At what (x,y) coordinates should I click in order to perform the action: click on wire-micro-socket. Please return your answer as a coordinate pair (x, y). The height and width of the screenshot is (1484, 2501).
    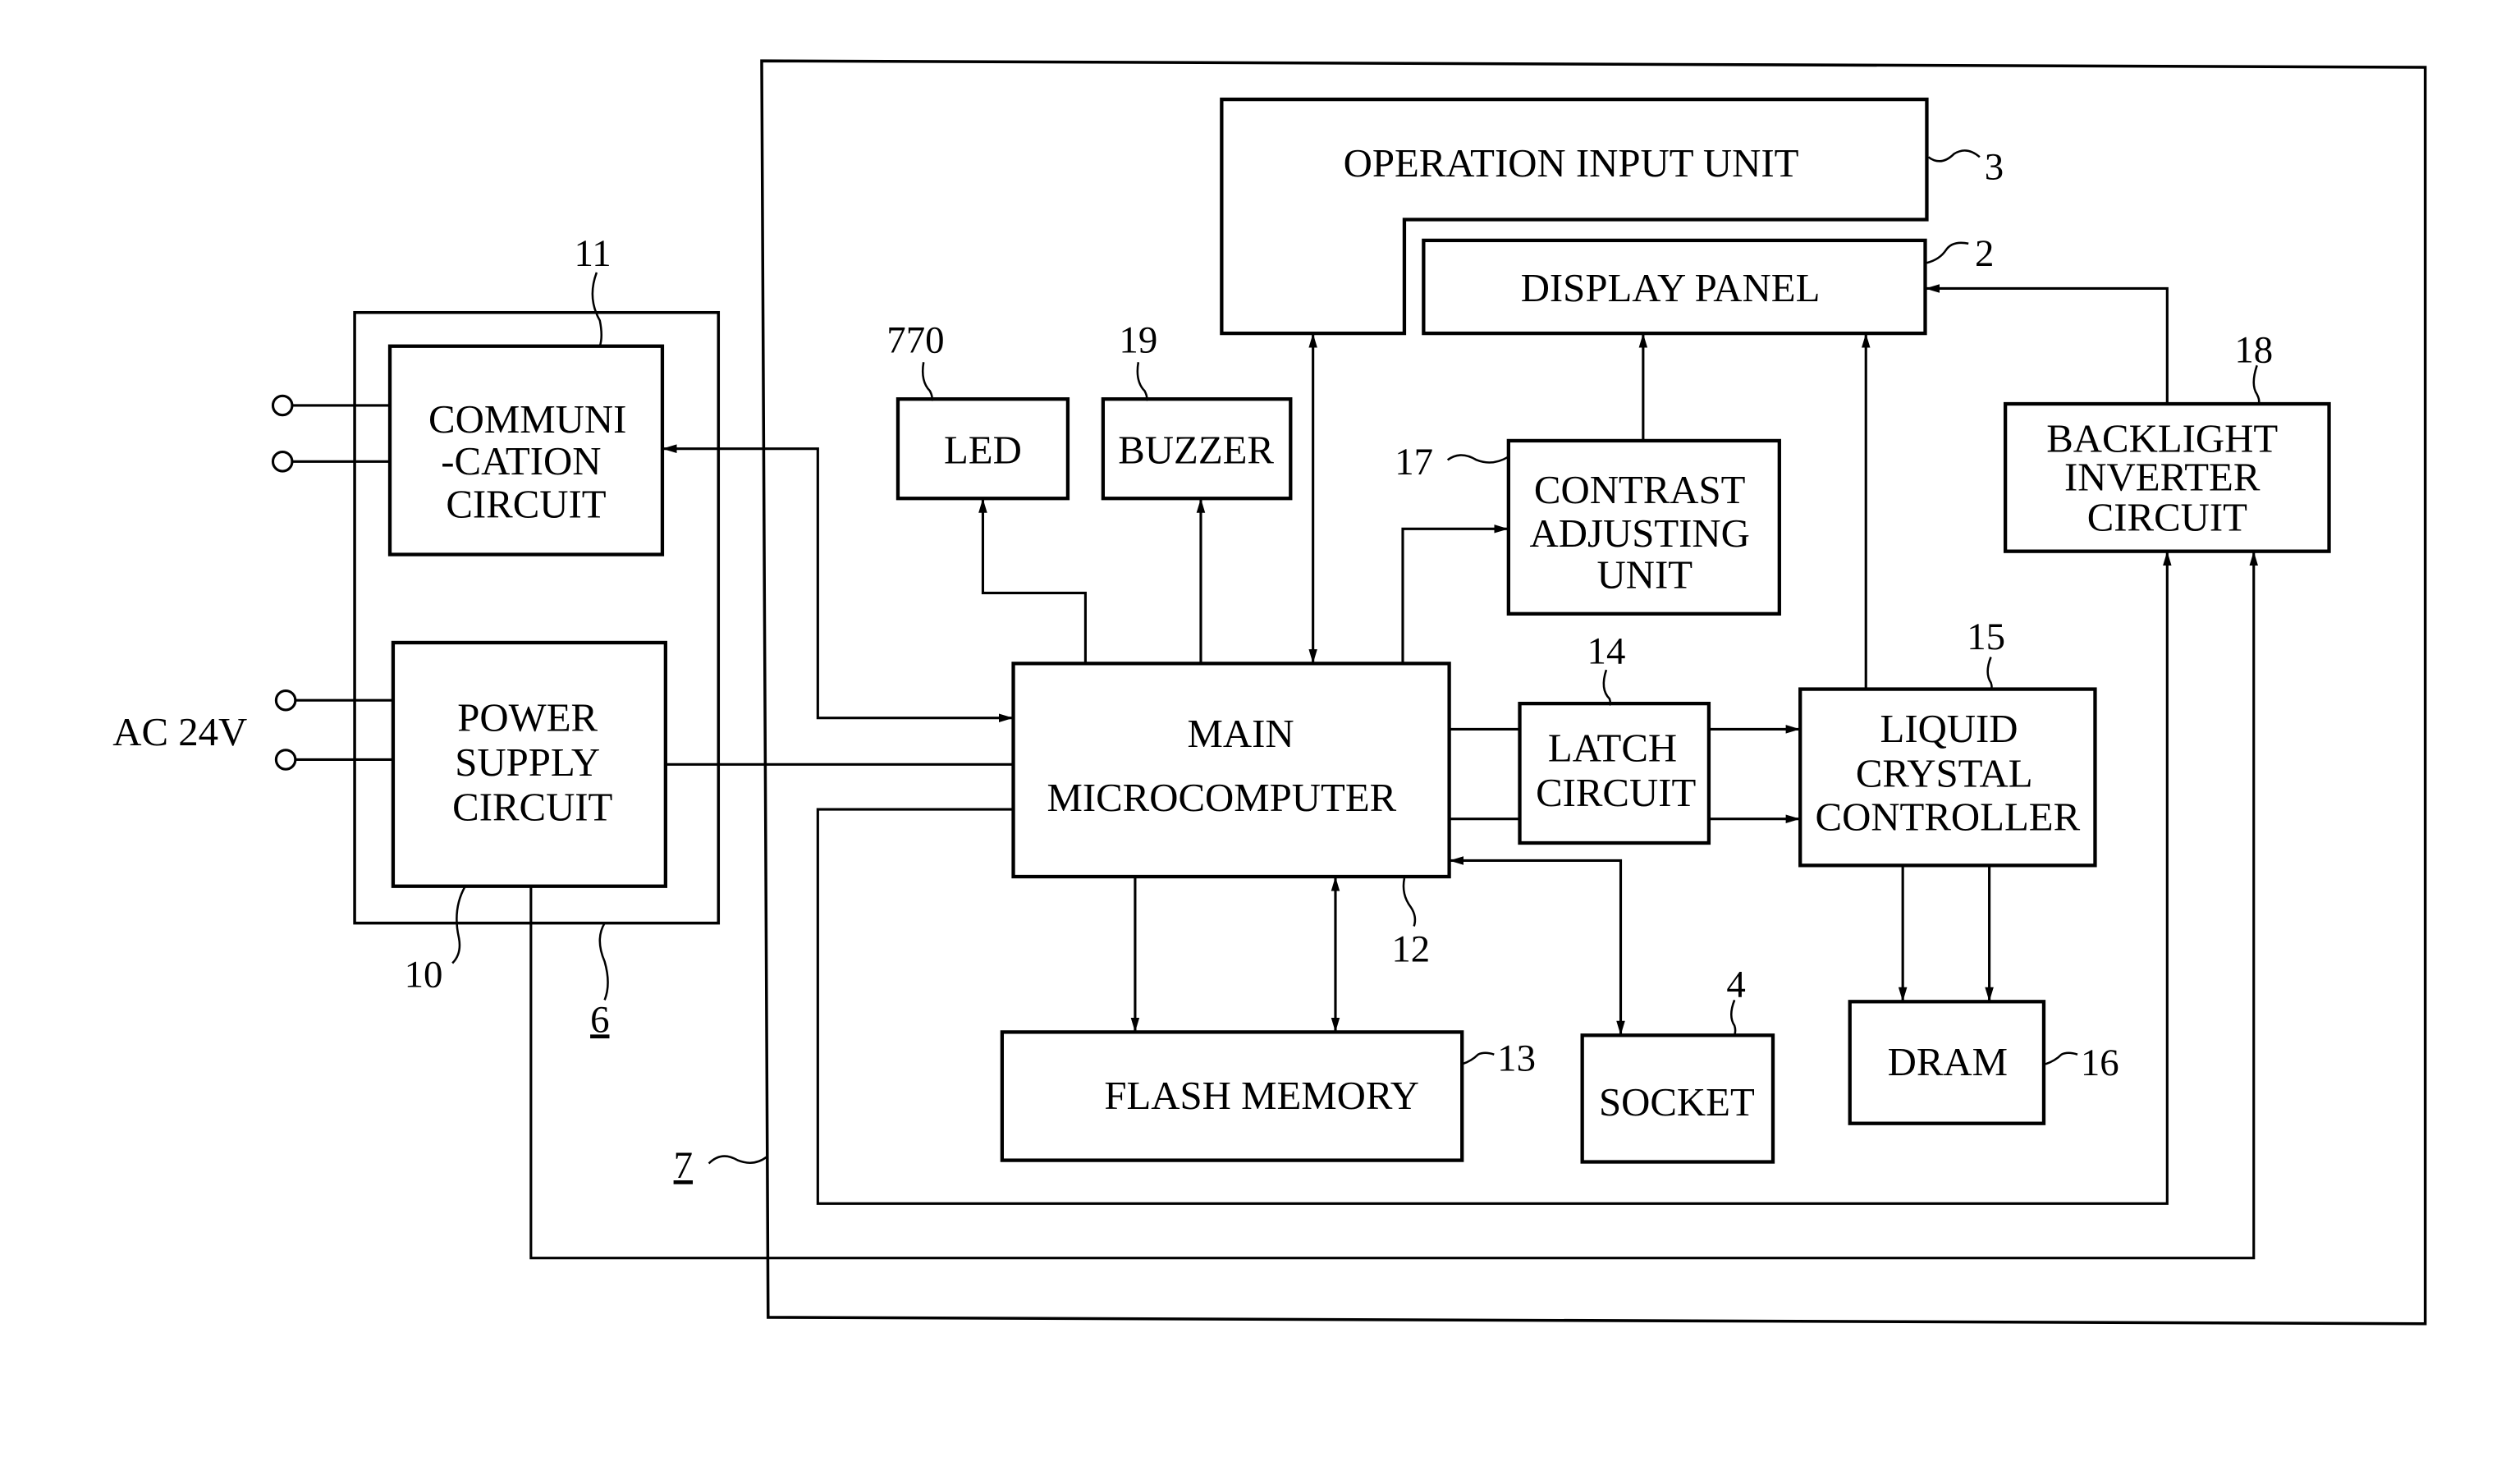
    Looking at the image, I should click on (1537, 946).